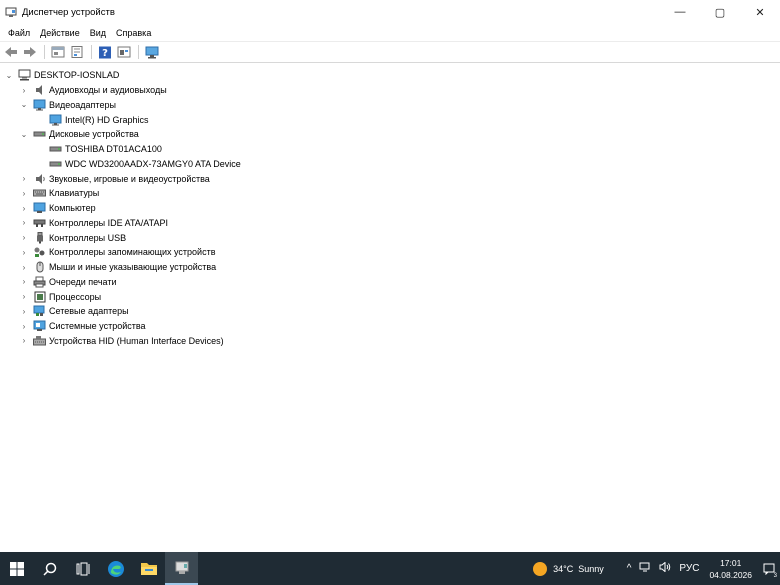 This screenshot has width=780, height=585. What do you see at coordinates (390, 252) in the screenshot?
I see `tree-item-storage-controllers: › Контроллеры запоминающих устройств` at bounding box center [390, 252].